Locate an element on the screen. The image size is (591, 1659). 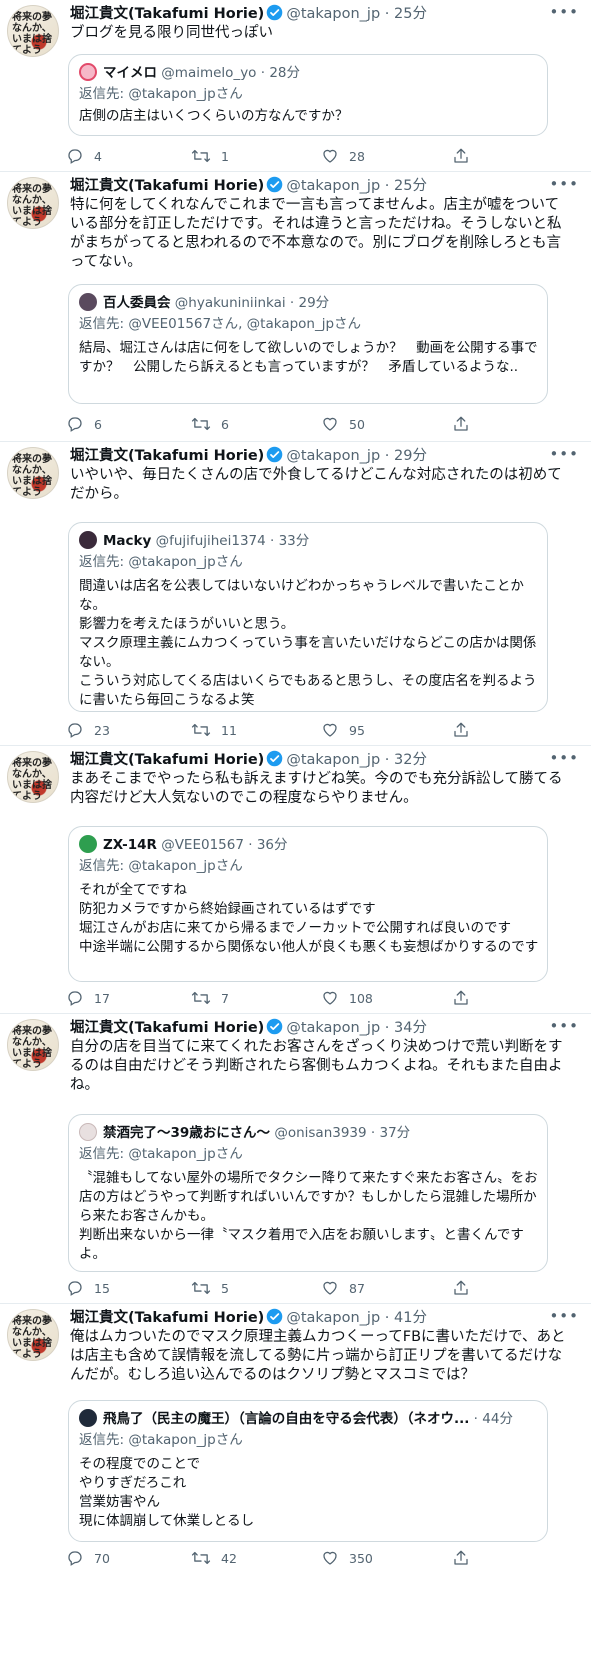
retweet-icon is located at coordinates (201, 998).